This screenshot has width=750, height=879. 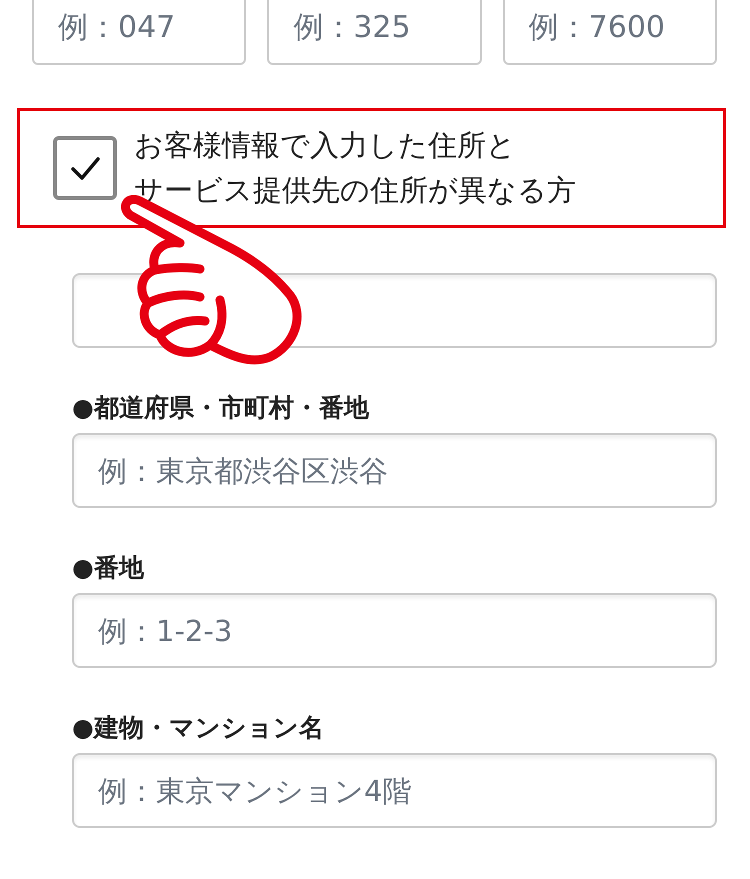 I want to click on checkbox, so click(x=85, y=168).